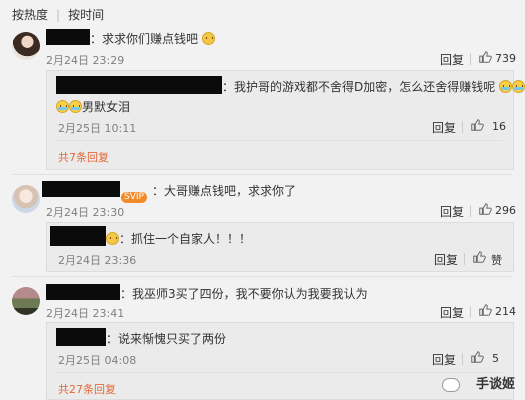 The height and width of the screenshot is (400, 525). Describe the element at coordinates (97, 128) in the screenshot. I see `reply-time: 2月25日 10:11` at that location.